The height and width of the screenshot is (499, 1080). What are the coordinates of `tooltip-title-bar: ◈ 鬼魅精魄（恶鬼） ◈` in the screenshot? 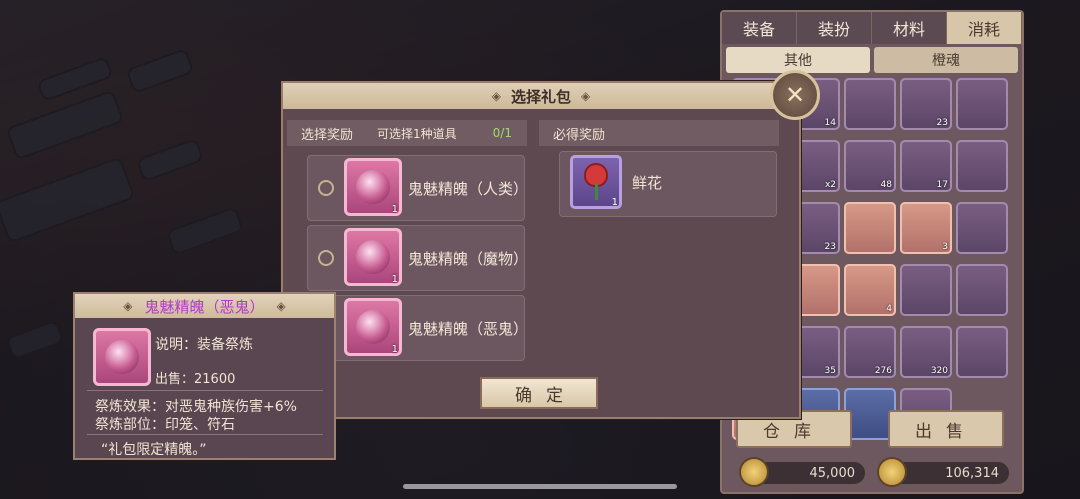 It's located at (204, 306).